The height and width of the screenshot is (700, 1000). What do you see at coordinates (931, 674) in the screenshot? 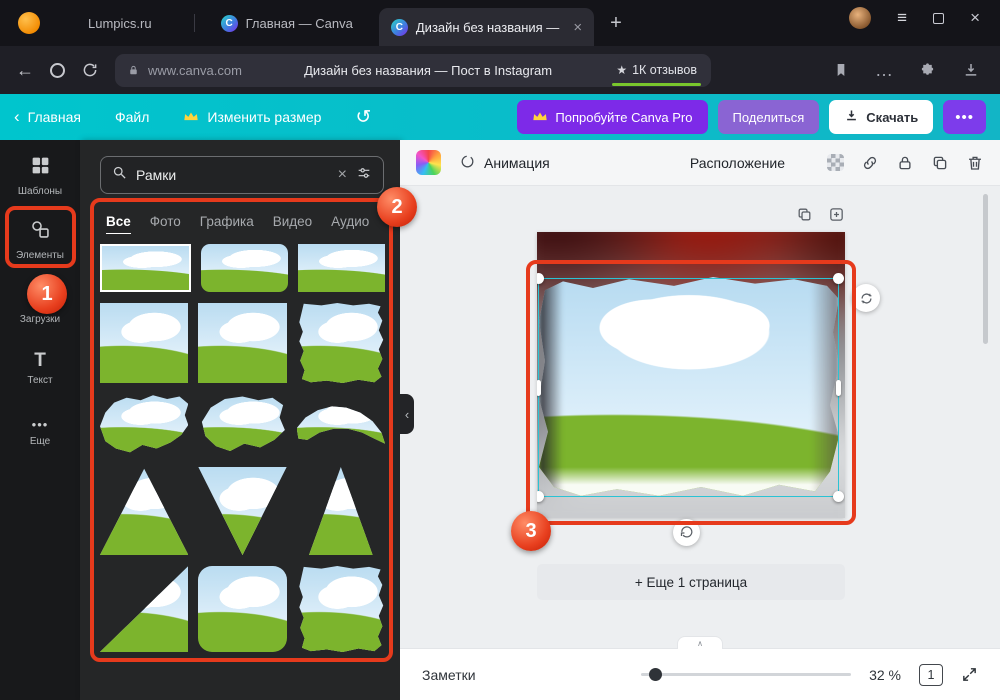
I see `page-indicator: 1` at bounding box center [931, 674].